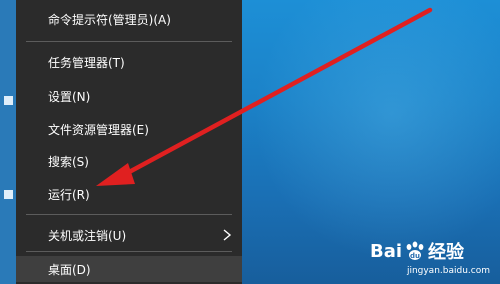 The image size is (500, 284). I want to click on menu-item-label: 桌面(D), so click(69, 269).